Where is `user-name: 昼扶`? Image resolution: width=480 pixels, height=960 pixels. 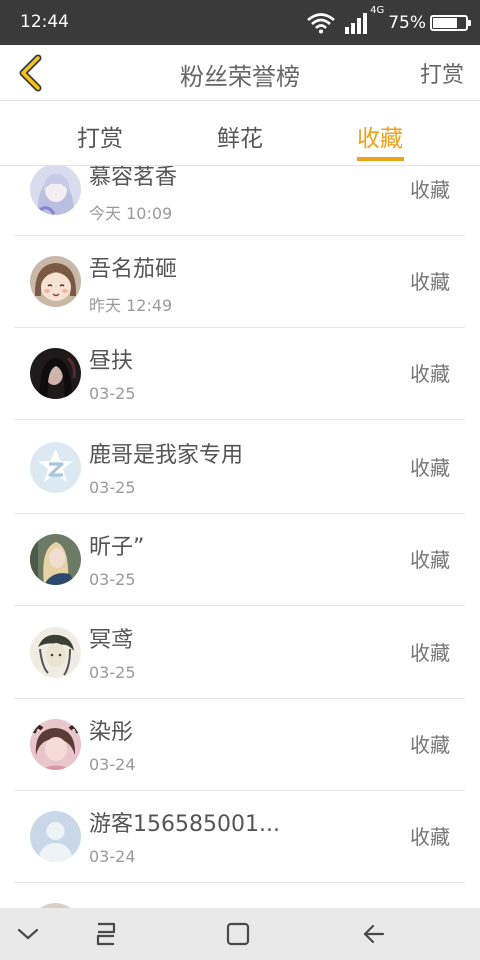 user-name: 昼扶 is located at coordinates (111, 361).